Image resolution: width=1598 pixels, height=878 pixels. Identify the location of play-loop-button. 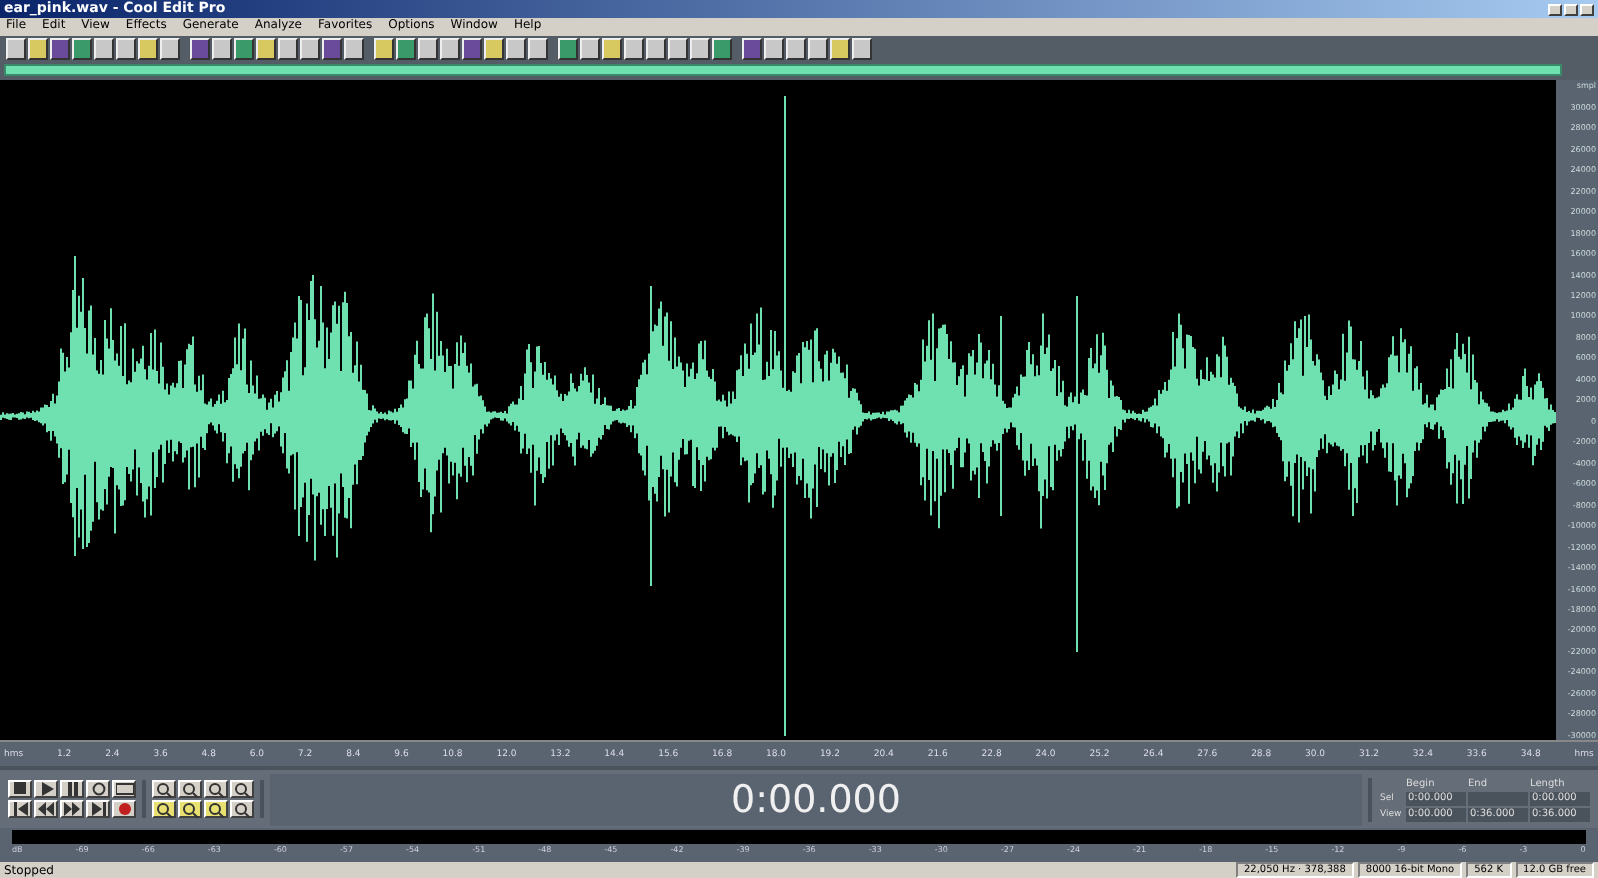
(124, 789).